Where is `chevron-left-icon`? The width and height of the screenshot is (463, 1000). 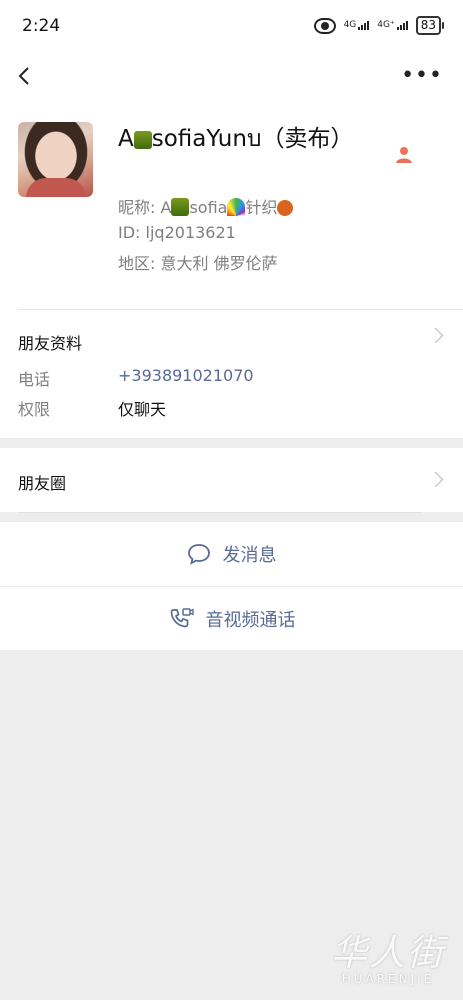
chevron-left-icon is located at coordinates (26, 76).